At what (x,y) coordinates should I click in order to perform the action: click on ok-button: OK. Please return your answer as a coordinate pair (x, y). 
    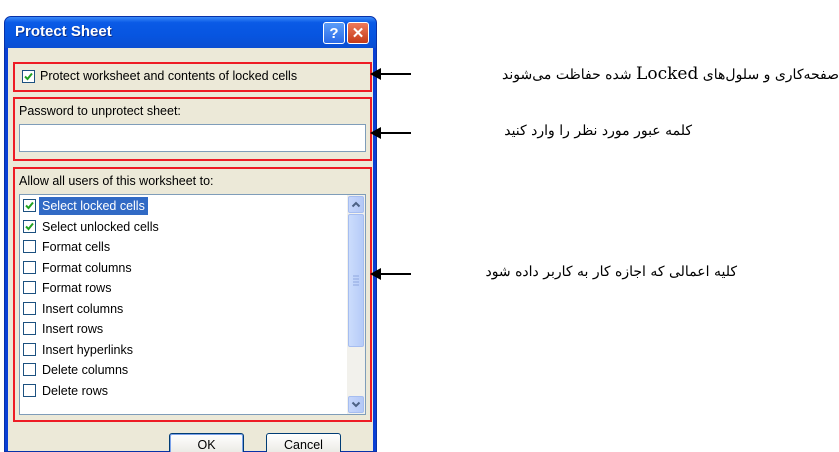
    Looking at the image, I should click on (206, 442).